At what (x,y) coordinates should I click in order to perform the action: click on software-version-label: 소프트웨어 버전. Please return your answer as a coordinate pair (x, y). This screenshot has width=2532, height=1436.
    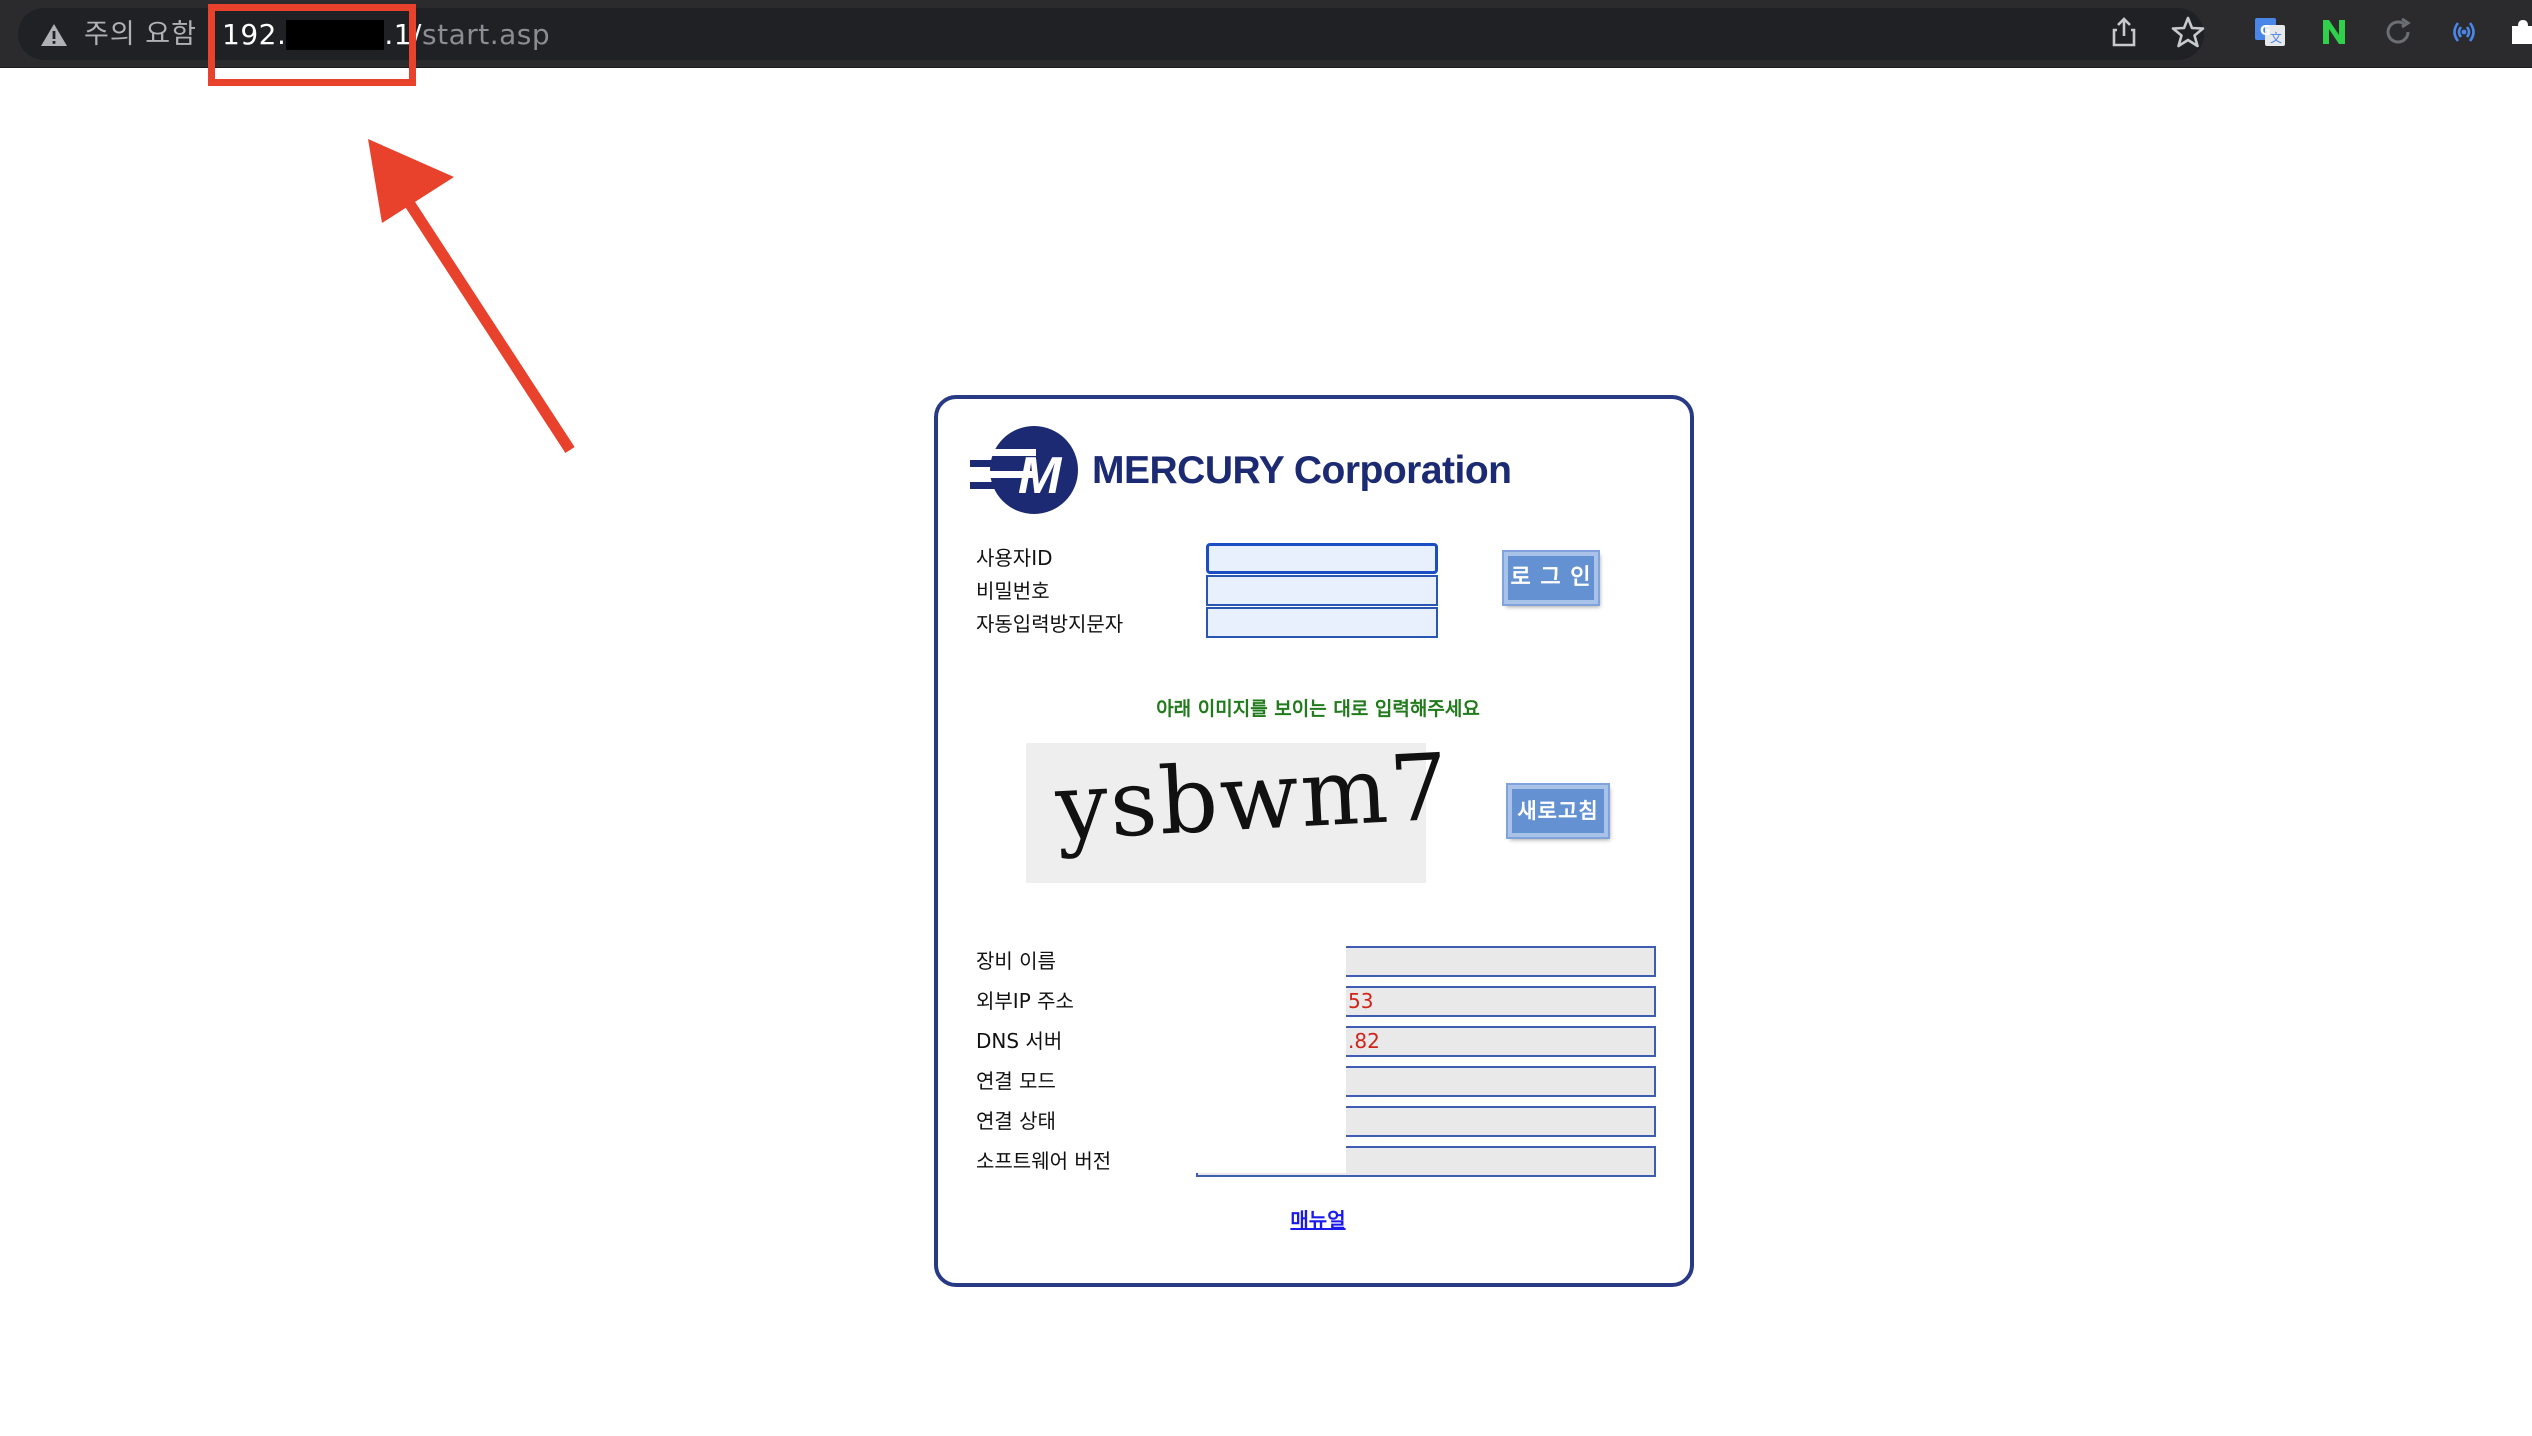
    Looking at the image, I should click on (1044, 1161).